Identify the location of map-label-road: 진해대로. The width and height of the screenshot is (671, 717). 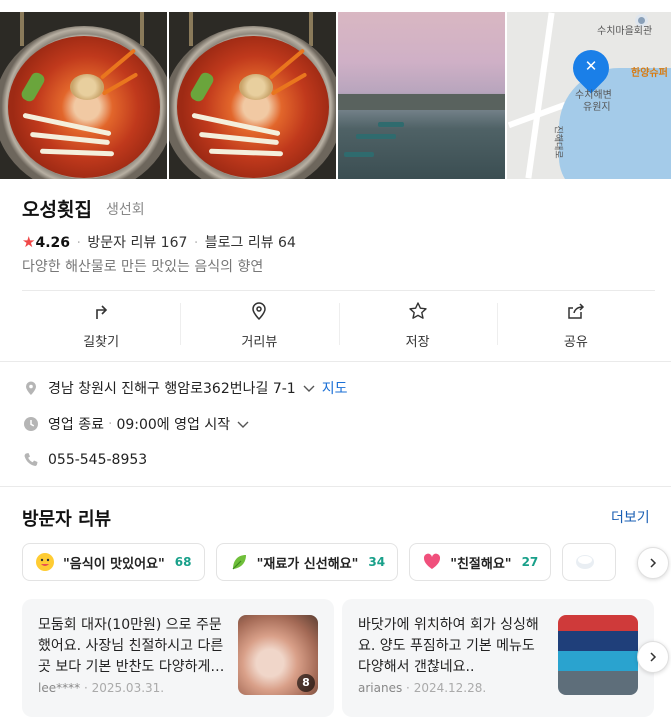
(557, 142).